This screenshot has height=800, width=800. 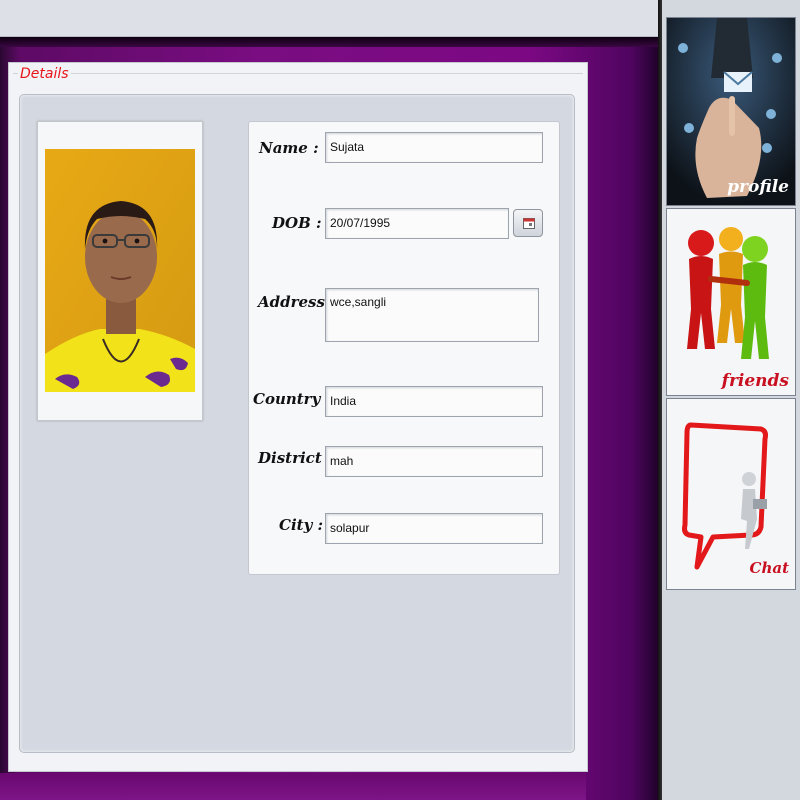 I want to click on dob-field: 20/07/1995, so click(x=417, y=223).